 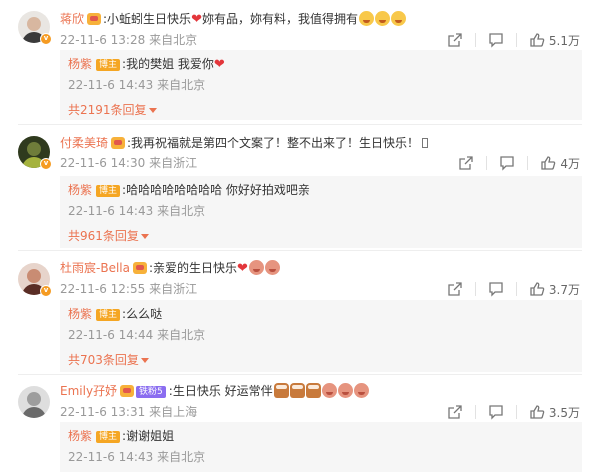 I want to click on reply-line: 杨紫 博主:谢谢姐姐, so click(x=121, y=436).